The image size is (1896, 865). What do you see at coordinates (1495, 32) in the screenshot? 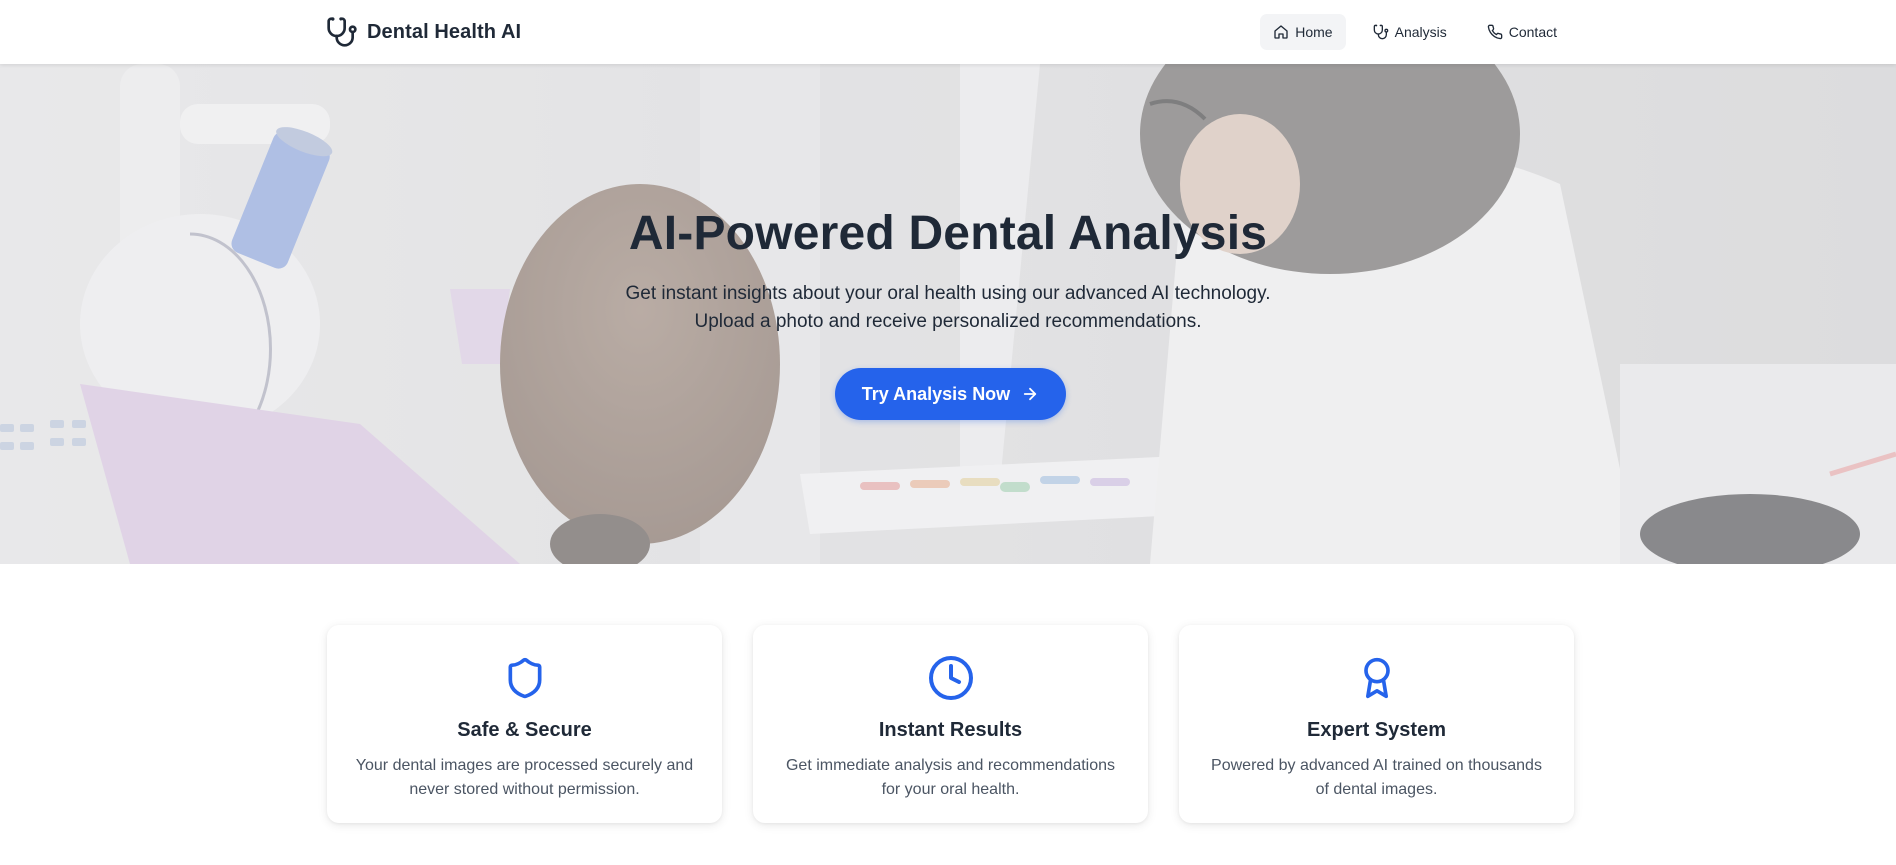
I see `phone-icon` at bounding box center [1495, 32].